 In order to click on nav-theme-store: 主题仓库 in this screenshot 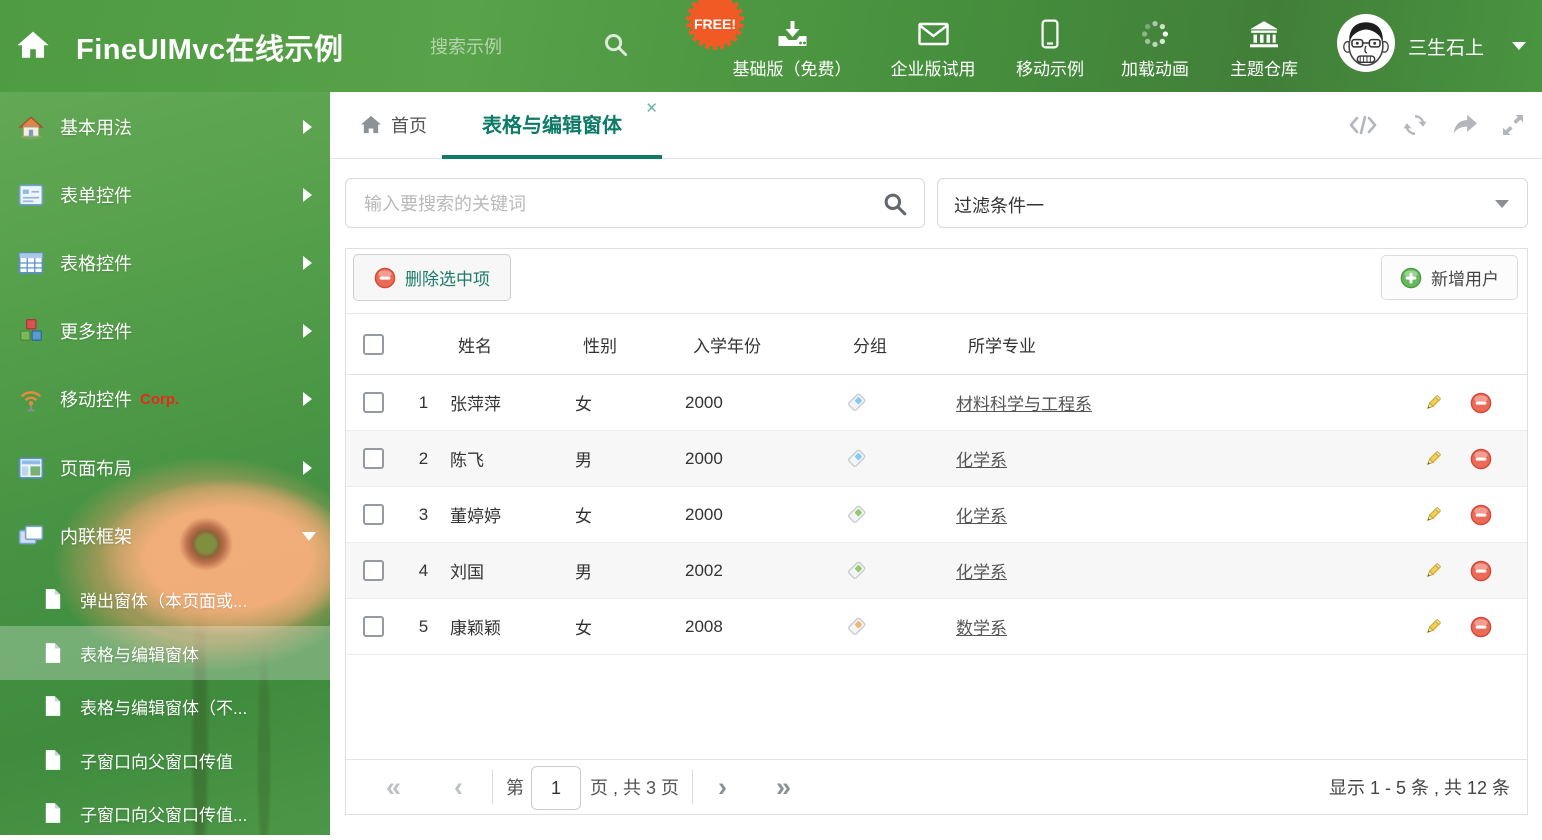, I will do `click(1264, 48)`.